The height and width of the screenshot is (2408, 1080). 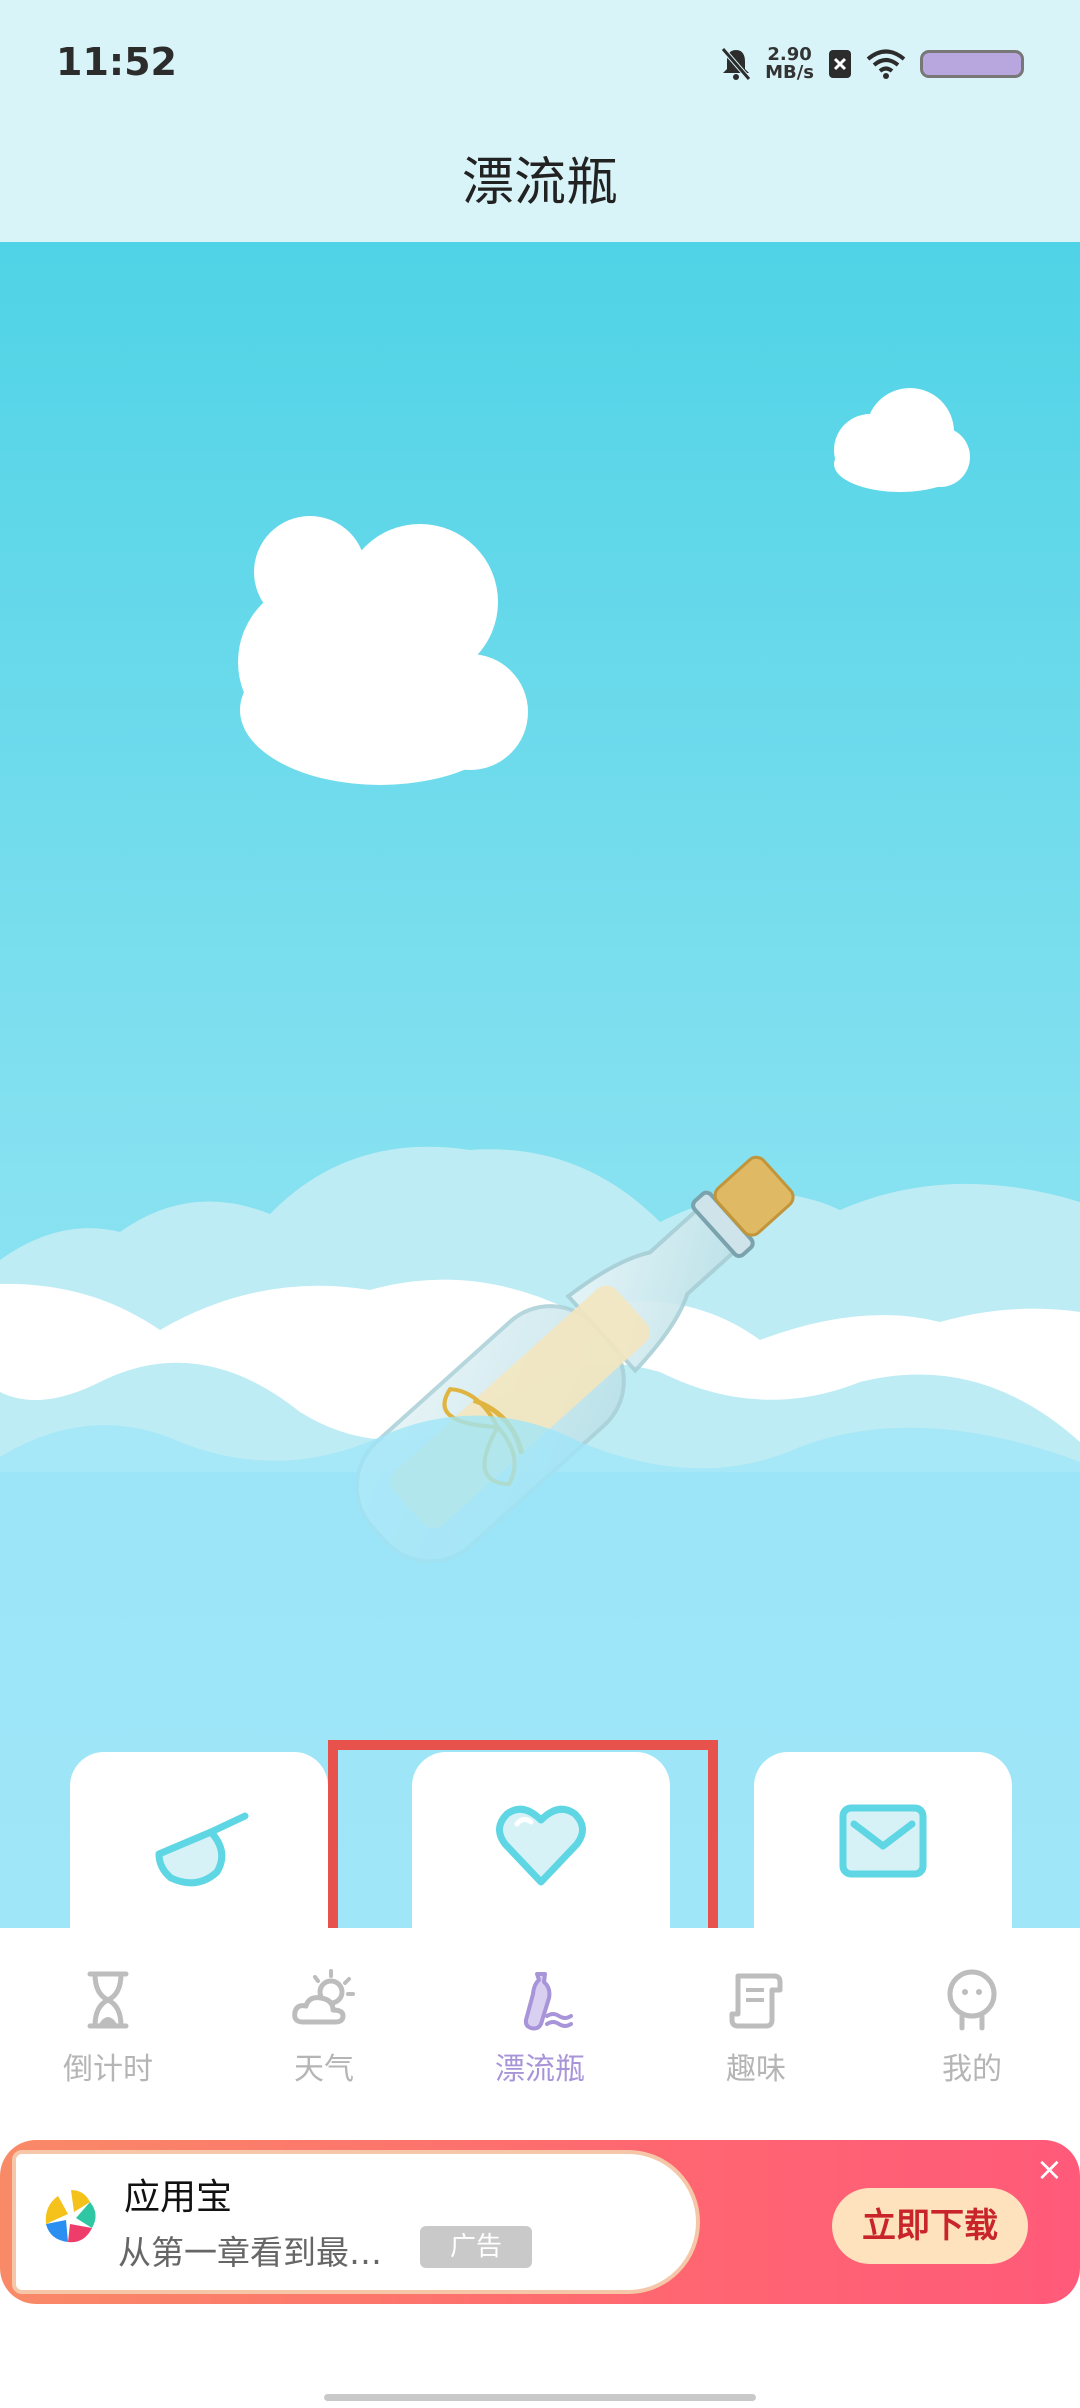 What do you see at coordinates (540, 2397) in the screenshot?
I see `home-indicator` at bounding box center [540, 2397].